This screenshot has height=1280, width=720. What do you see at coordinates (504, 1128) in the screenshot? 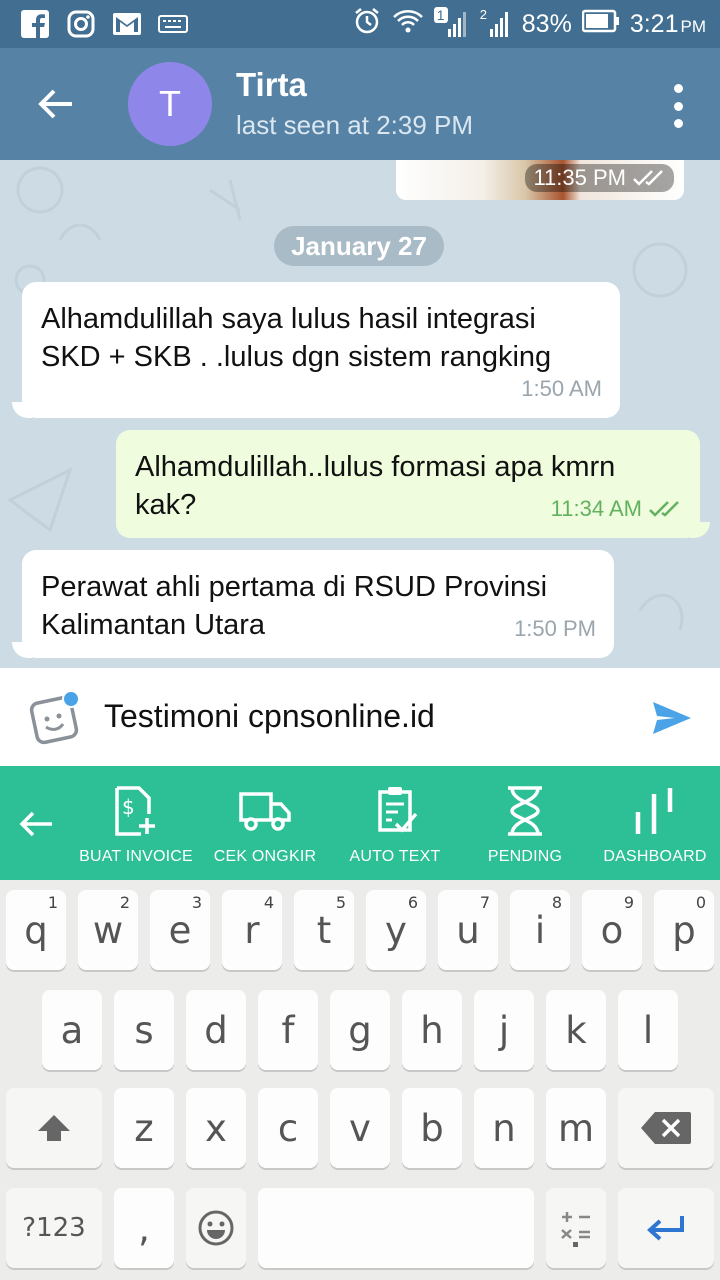
I see `key-n: n` at bounding box center [504, 1128].